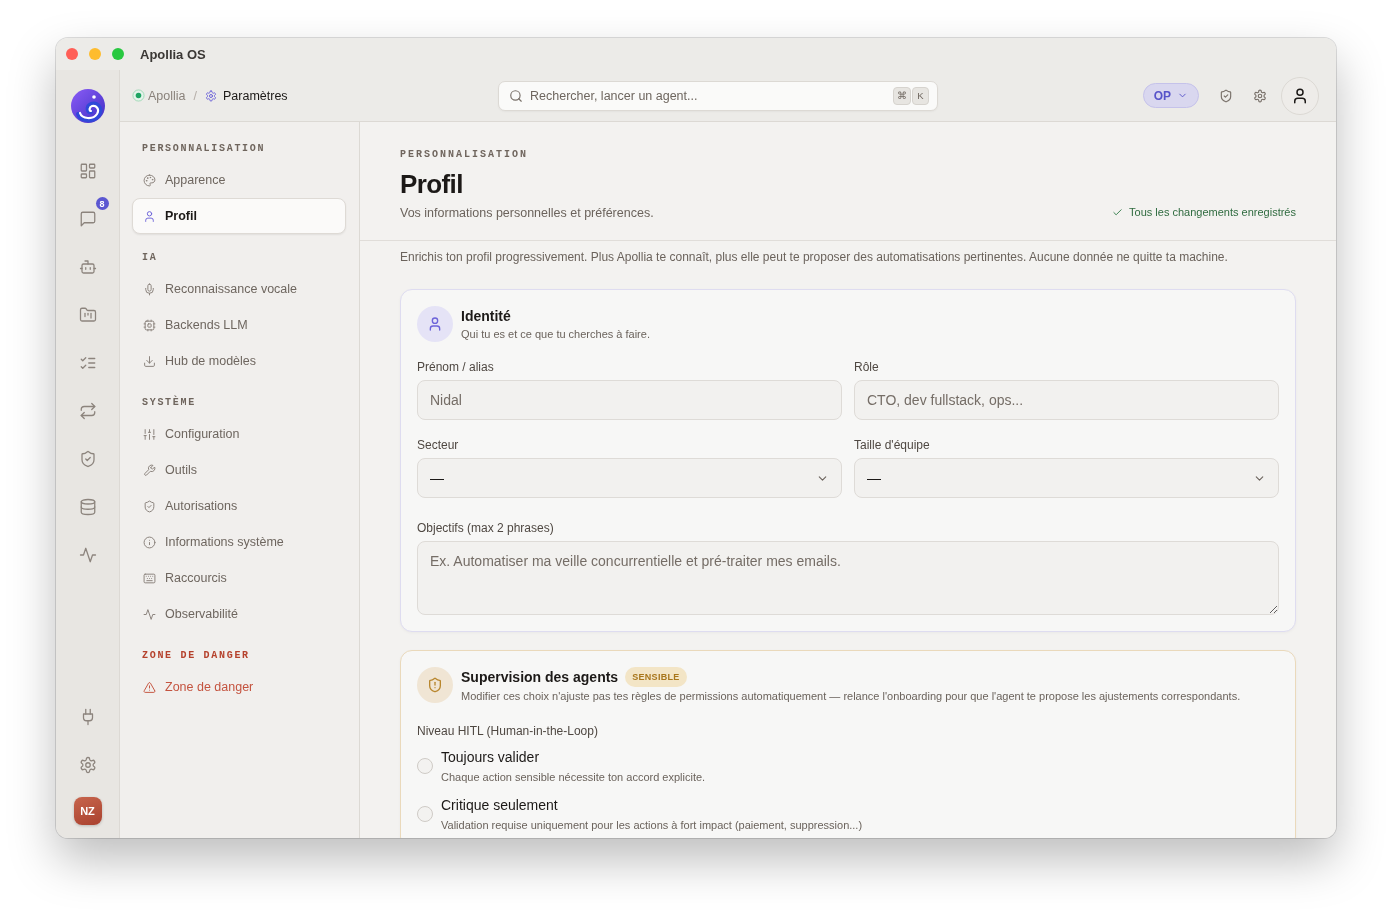 This screenshot has width=1392, height=912. What do you see at coordinates (87, 507) in the screenshot?
I see `database-icon` at bounding box center [87, 507].